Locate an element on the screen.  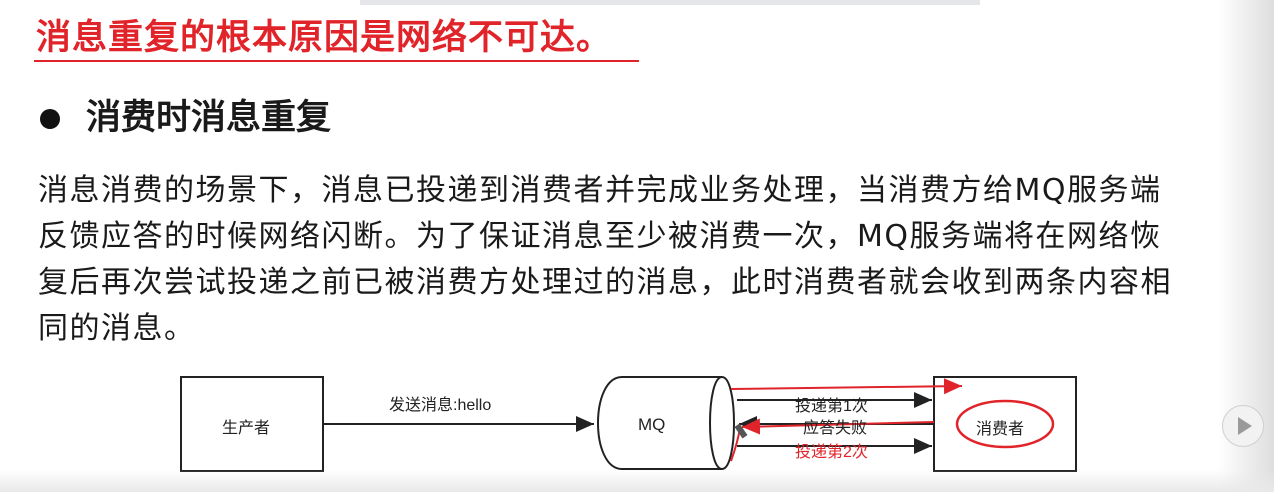
send-message-label: 发送消息:hello is located at coordinates (440, 405).